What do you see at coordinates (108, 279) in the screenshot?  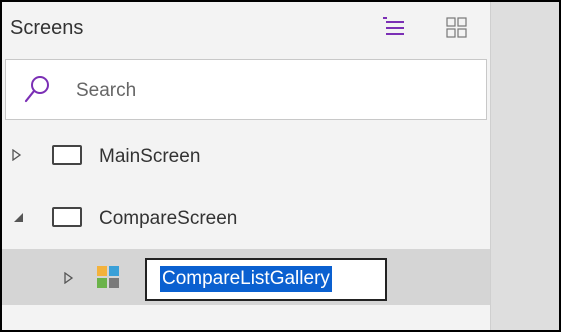 I see `gallery-icon` at bounding box center [108, 279].